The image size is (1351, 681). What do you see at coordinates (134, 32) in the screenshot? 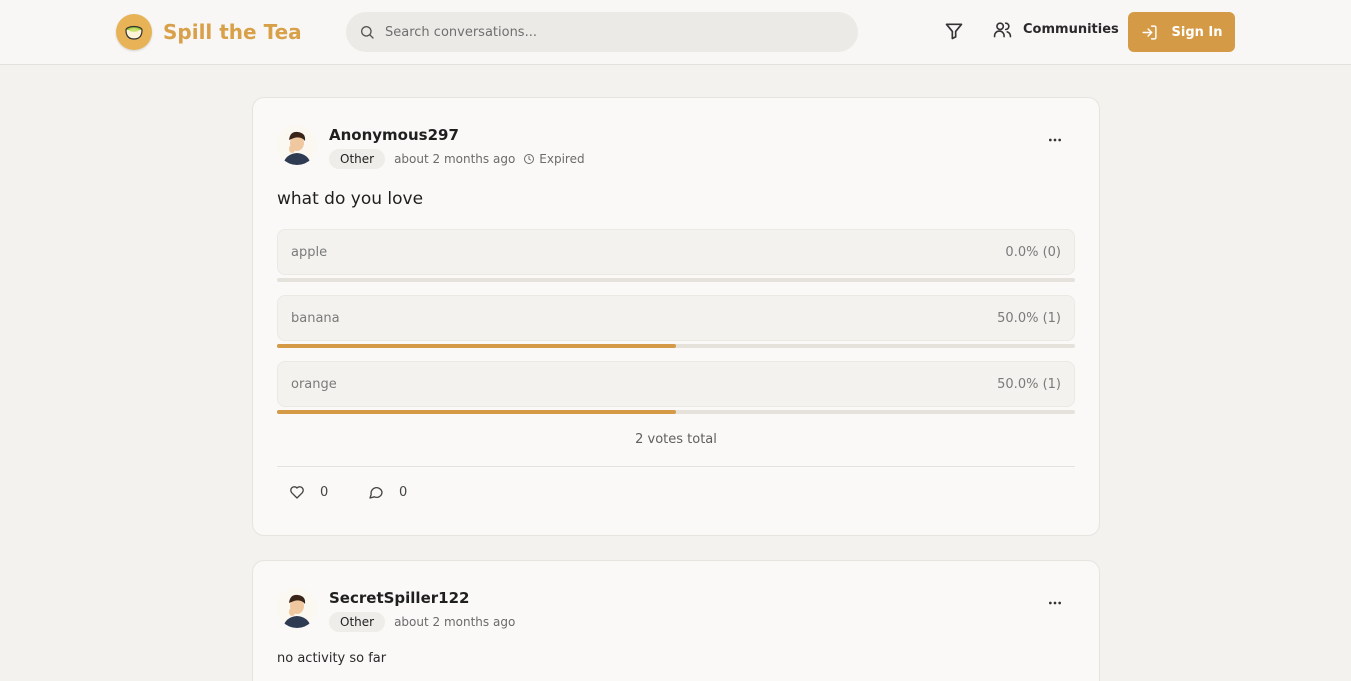
I see `tea-cup-icon` at bounding box center [134, 32].